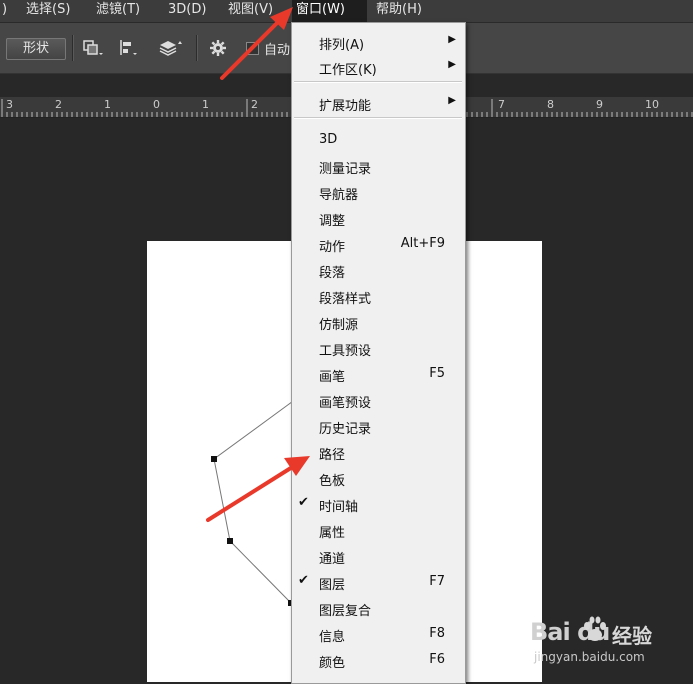 This screenshot has width=693, height=684. Describe the element at coordinates (437, 633) in the screenshot. I see `menu-item-shortcut: F8` at that location.